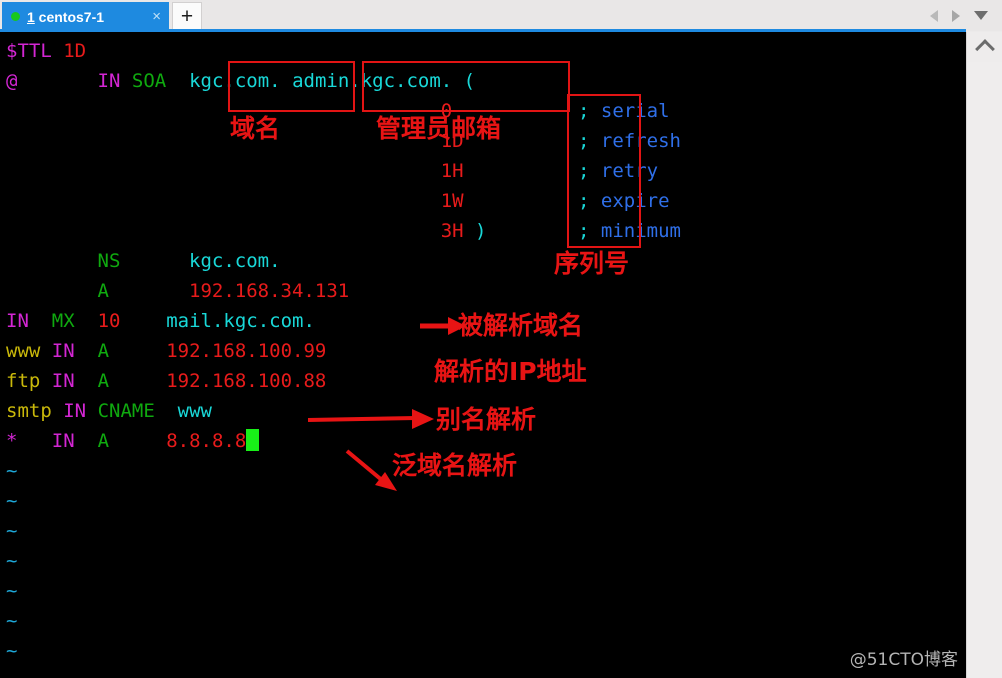 The width and height of the screenshot is (1002, 678). What do you see at coordinates (560, 231) in the screenshot?
I see `line-minimum: 3H ) ; minimum` at bounding box center [560, 231].